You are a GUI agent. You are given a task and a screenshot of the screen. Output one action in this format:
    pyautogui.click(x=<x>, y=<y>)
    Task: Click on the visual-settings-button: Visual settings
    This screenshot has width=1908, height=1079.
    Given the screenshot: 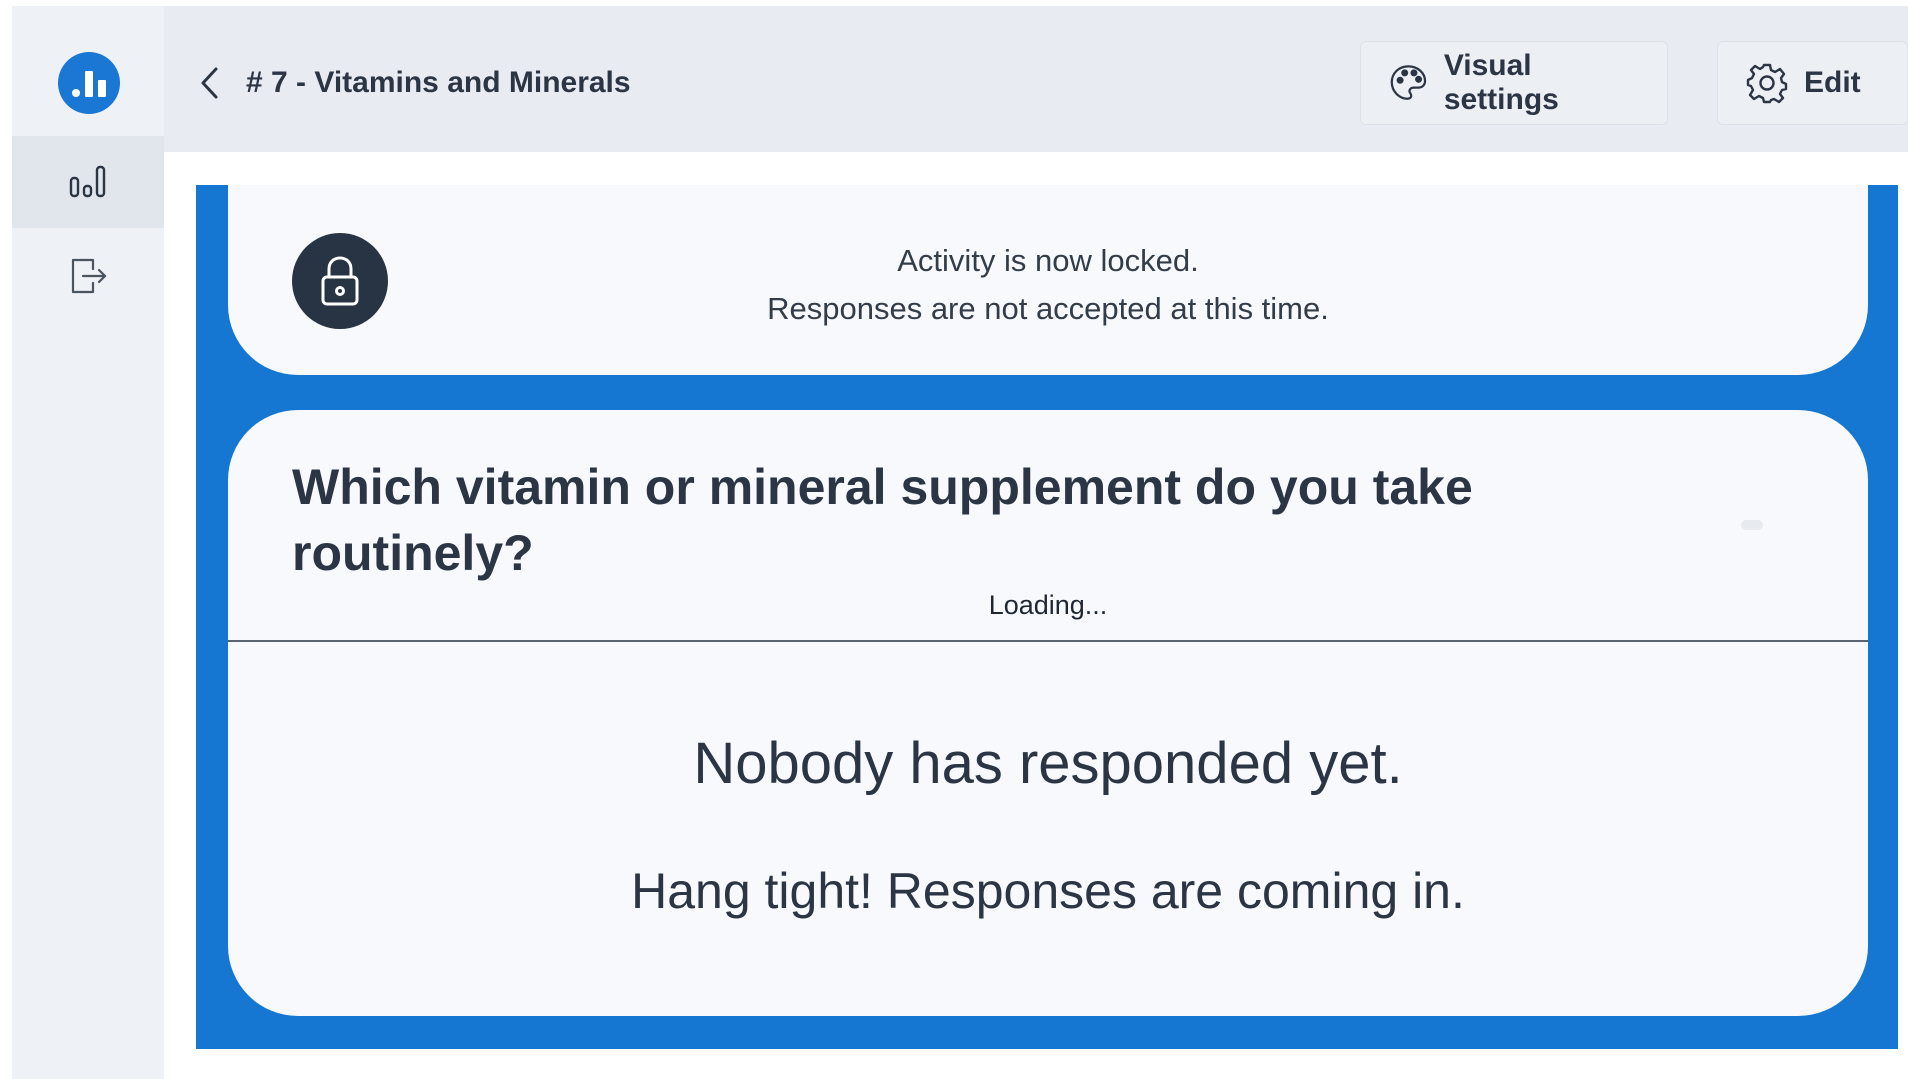 What is the action you would take?
    pyautogui.click(x=1514, y=83)
    